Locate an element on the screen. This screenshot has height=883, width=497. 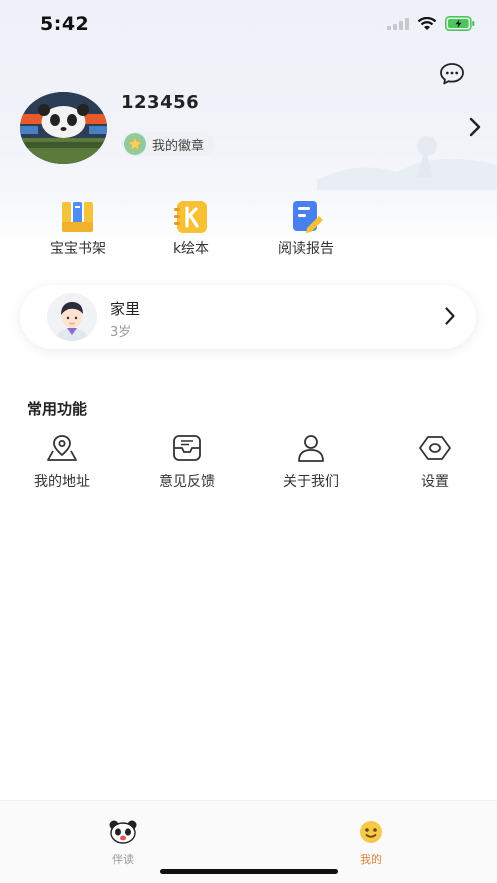
user-icon is located at coordinates (311, 448).